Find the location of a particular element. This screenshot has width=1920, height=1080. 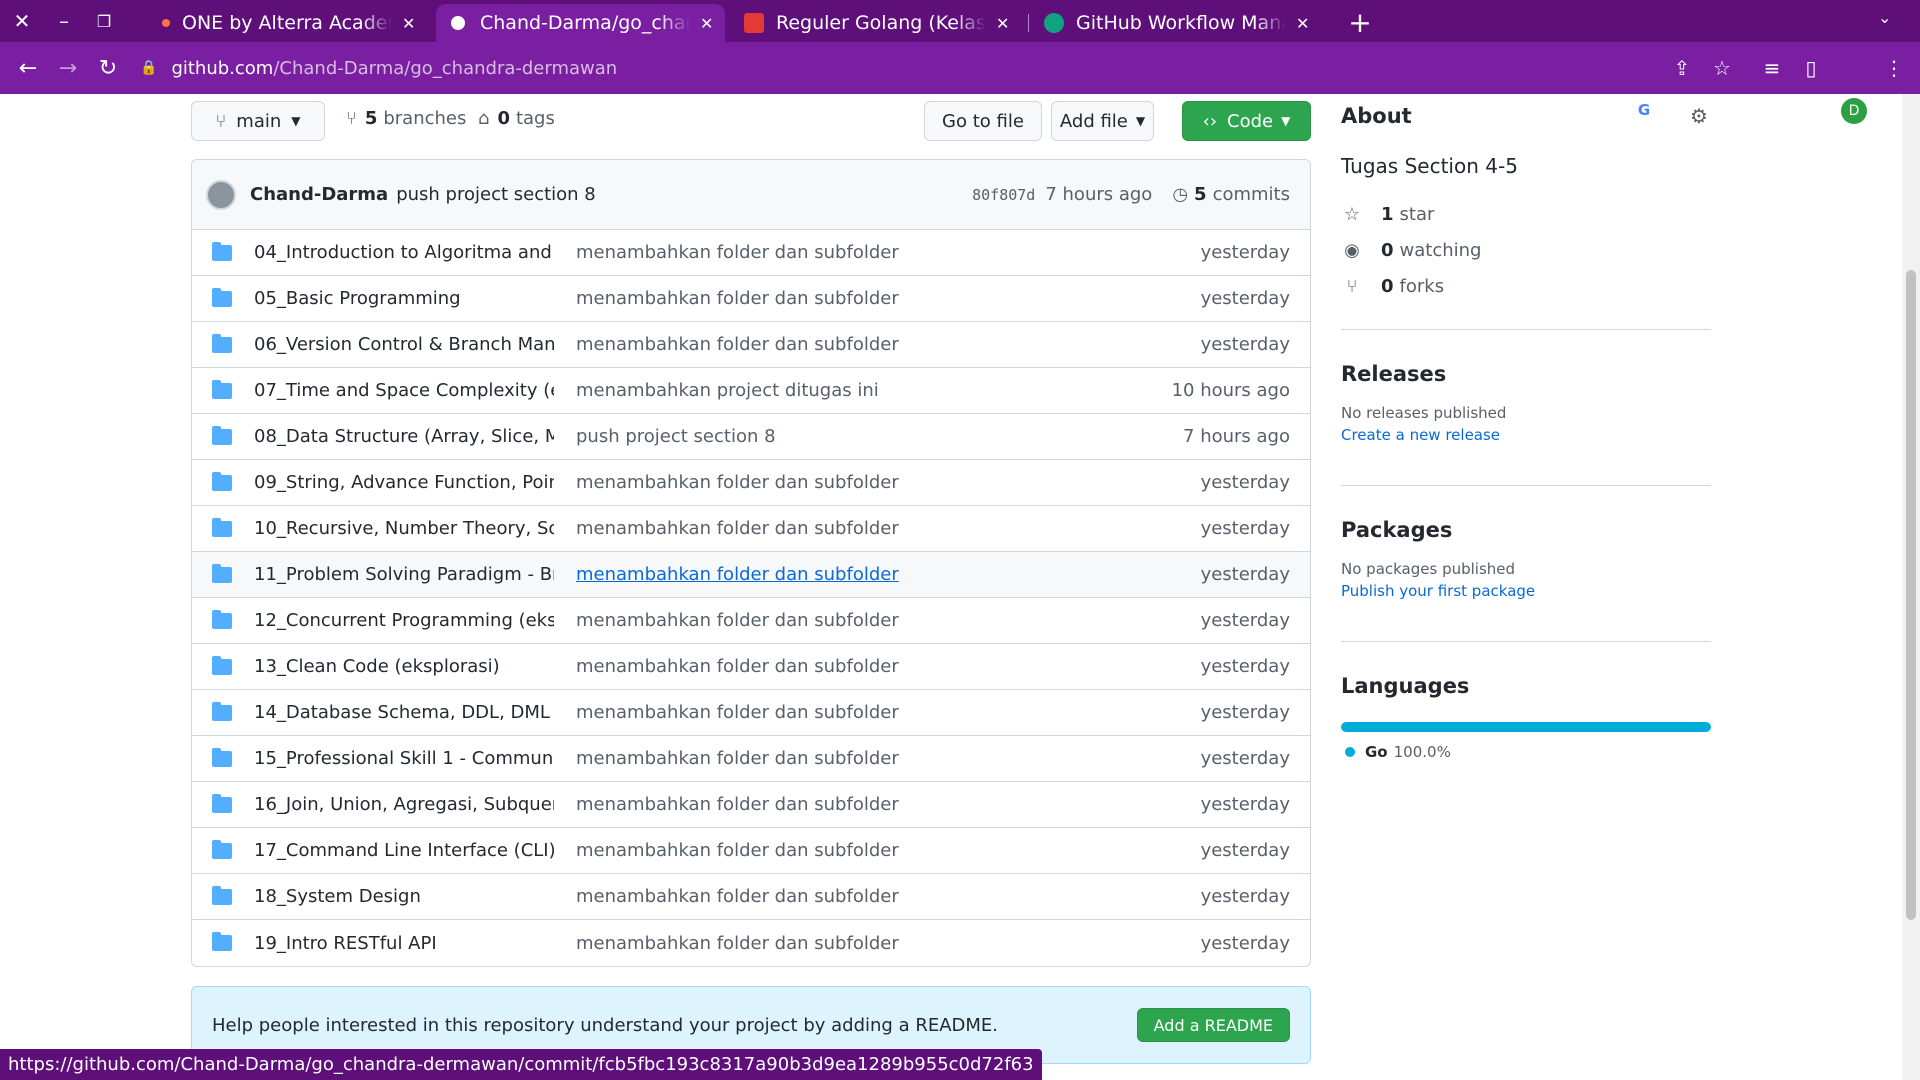

stars-link: ☆ 1 star is located at coordinates (1526, 214).